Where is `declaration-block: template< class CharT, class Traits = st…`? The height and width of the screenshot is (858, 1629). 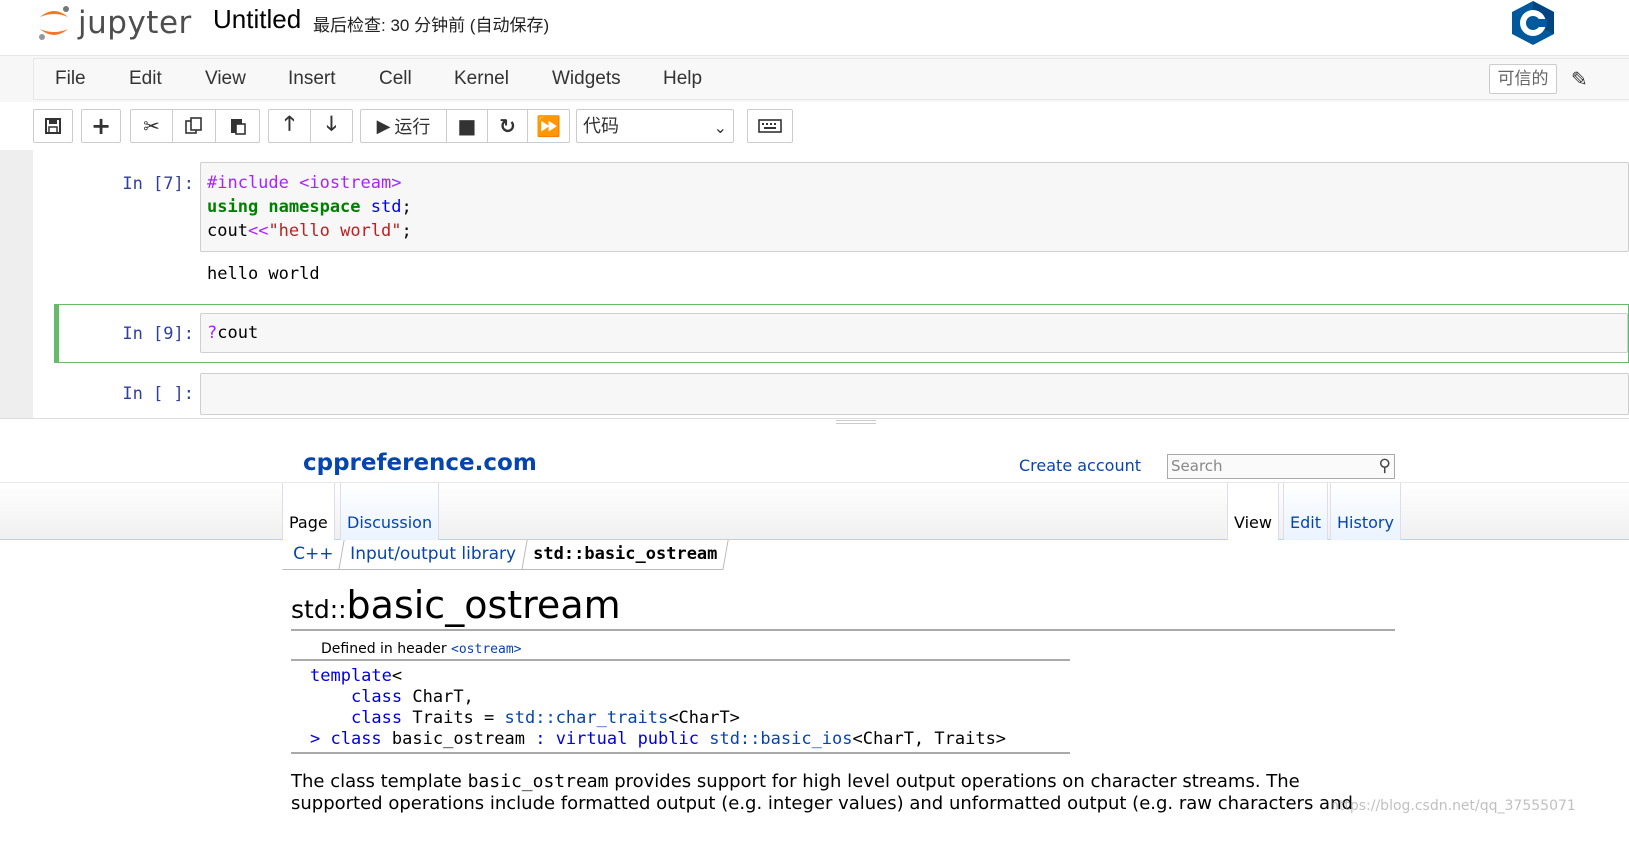 declaration-block: template< class CharT, class Traits = st… is located at coordinates (680, 709).